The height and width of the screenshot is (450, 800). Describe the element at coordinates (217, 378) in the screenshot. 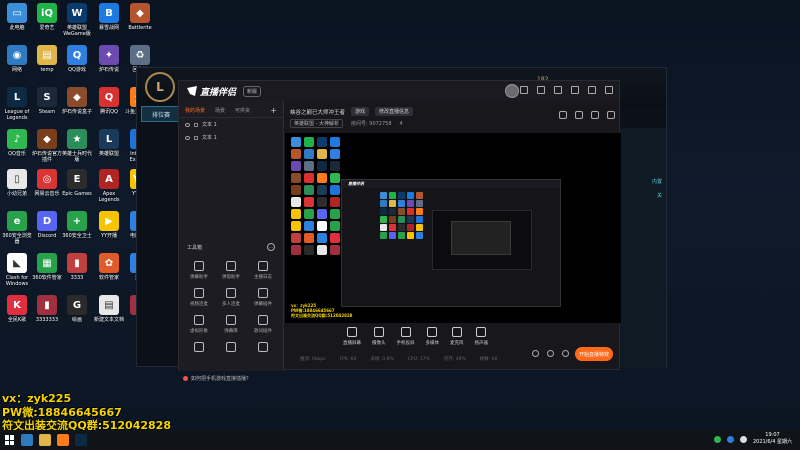

I see `tip-link: 如何把手机游戏直接插播？` at that location.